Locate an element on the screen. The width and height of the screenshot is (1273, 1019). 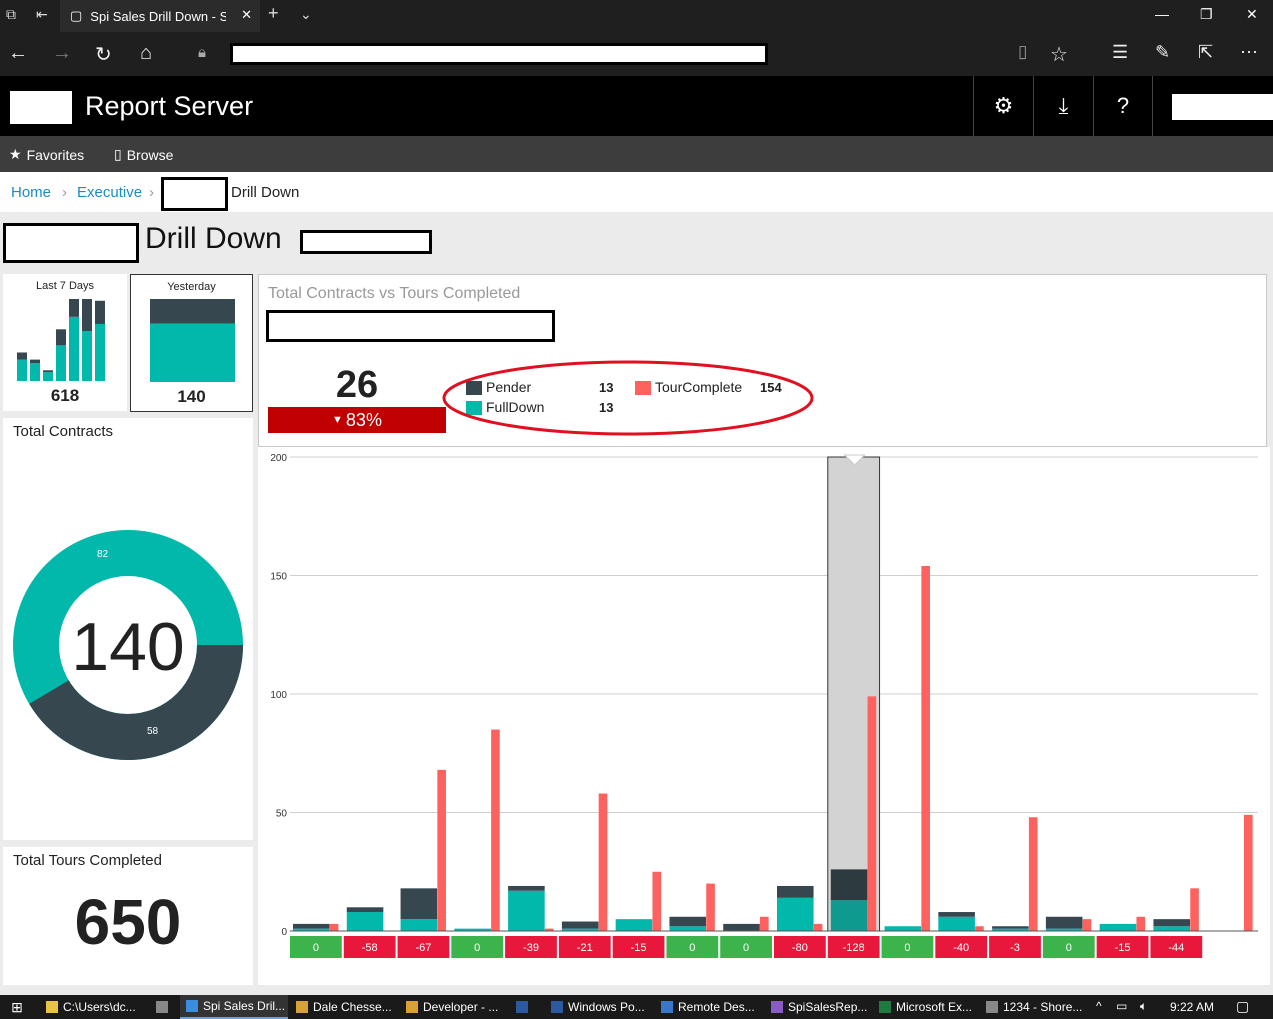
app-title: Report Server is located at coordinates (169, 106).